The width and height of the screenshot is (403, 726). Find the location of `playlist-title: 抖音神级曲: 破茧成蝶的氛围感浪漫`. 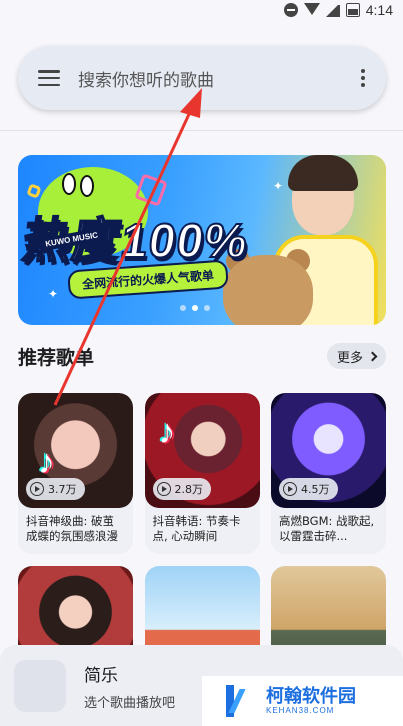

playlist-title: 抖音神级曲: 破茧成蝶的氛围感浪漫 is located at coordinates (72, 528).